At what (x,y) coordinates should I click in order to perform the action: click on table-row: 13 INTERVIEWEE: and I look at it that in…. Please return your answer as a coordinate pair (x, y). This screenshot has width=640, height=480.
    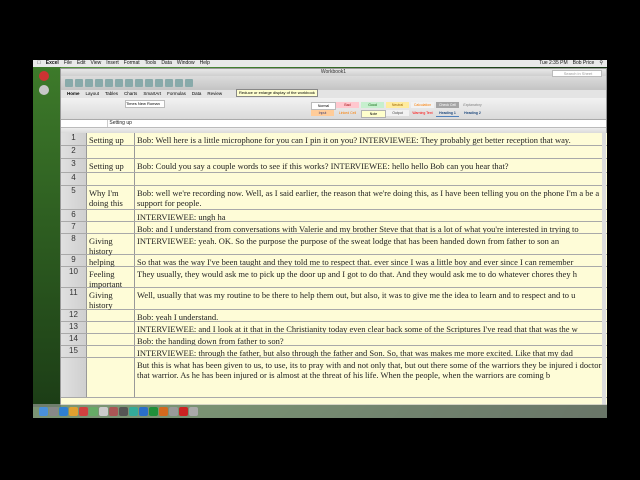
    Looking at the image, I should click on (334, 328).